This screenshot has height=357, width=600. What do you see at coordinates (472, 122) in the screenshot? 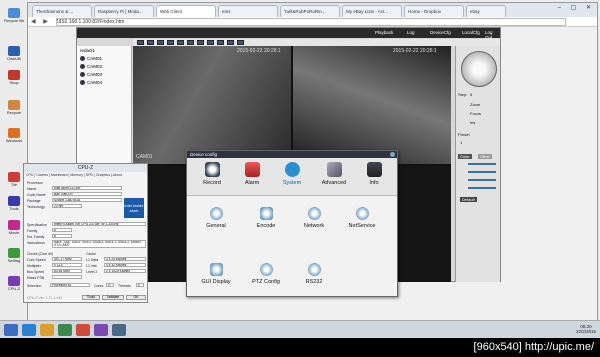
I see `iris-label: Iris` at bounding box center [472, 122].